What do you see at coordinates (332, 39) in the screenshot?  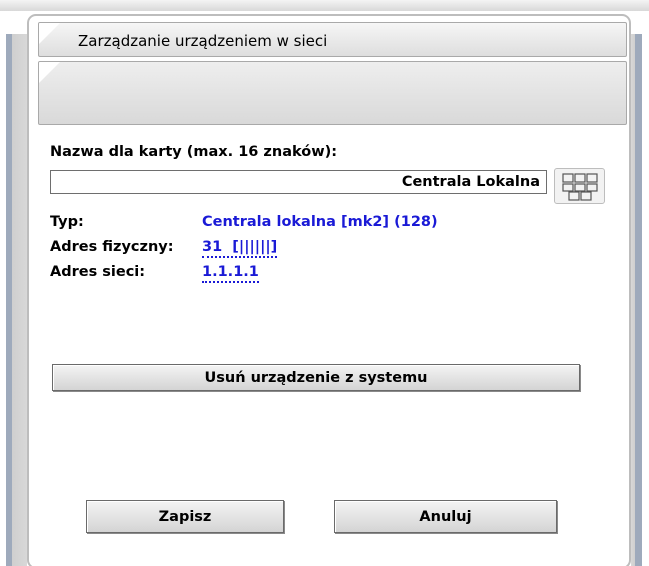 I see `dialog-title-bar: Zarządzanie urządzeniem w sieci` at bounding box center [332, 39].